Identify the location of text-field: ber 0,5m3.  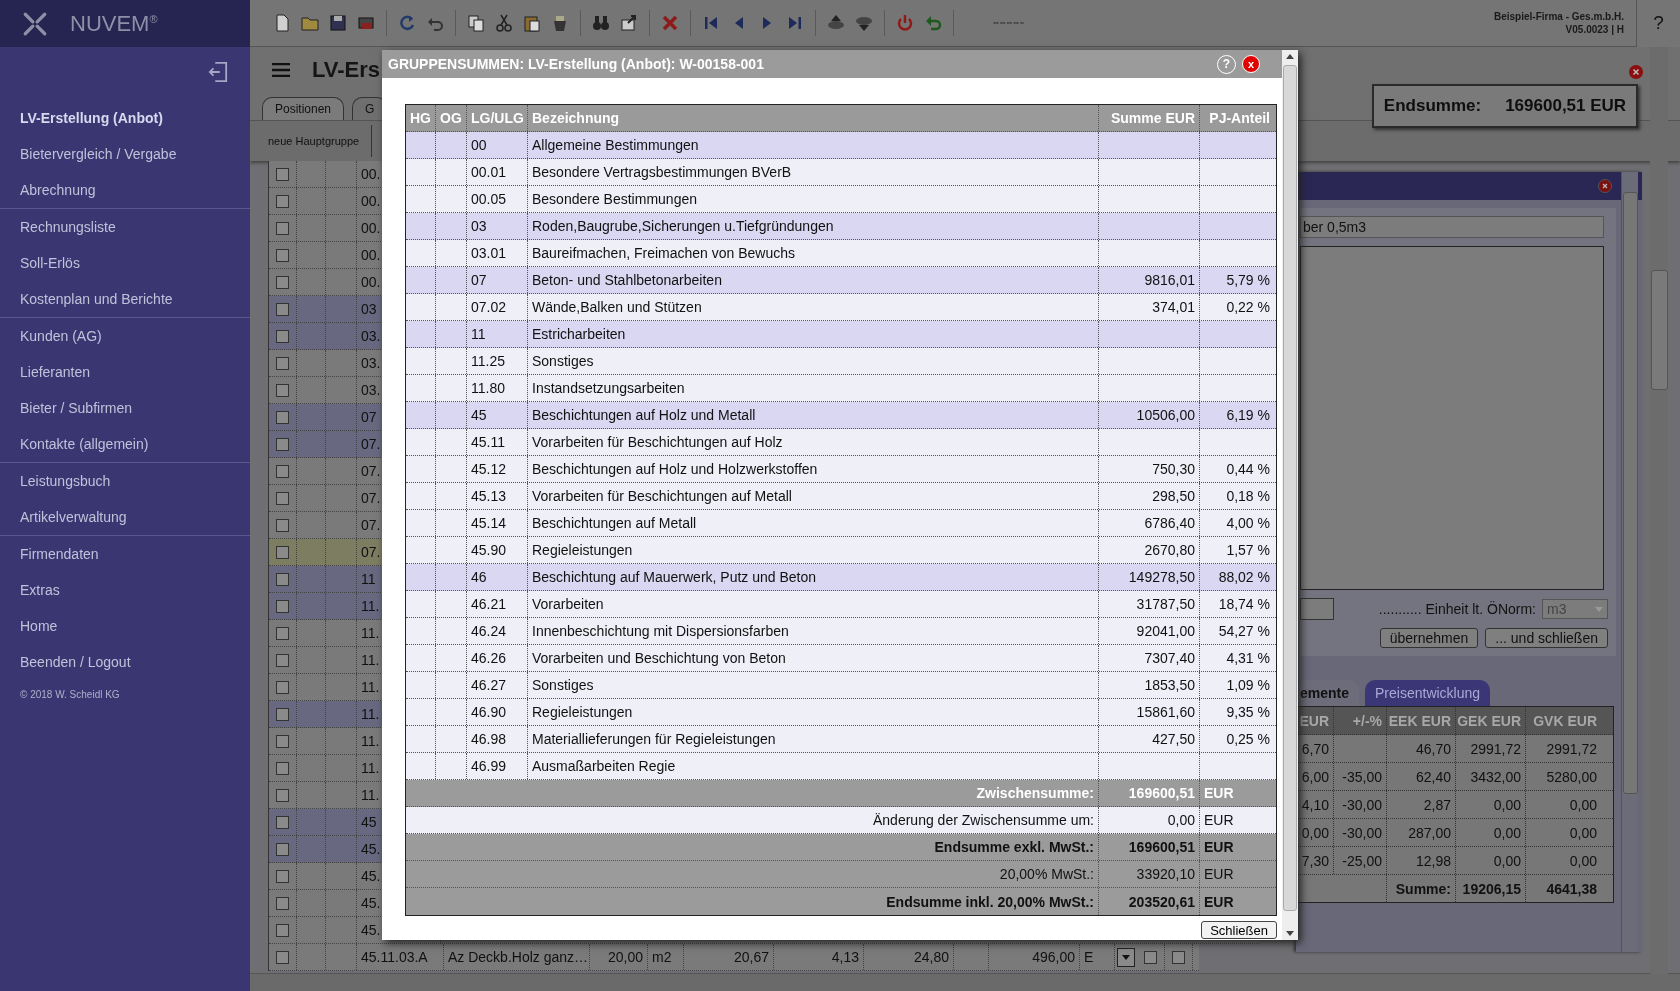
(1452, 227).